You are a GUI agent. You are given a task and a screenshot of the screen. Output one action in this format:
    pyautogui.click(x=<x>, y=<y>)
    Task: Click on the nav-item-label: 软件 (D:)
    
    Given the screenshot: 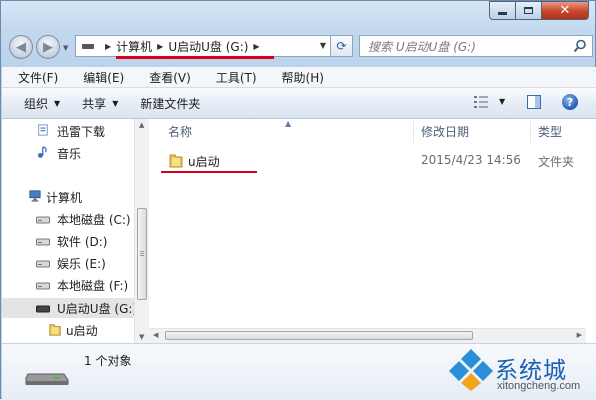 What is the action you would take?
    pyautogui.click(x=82, y=241)
    